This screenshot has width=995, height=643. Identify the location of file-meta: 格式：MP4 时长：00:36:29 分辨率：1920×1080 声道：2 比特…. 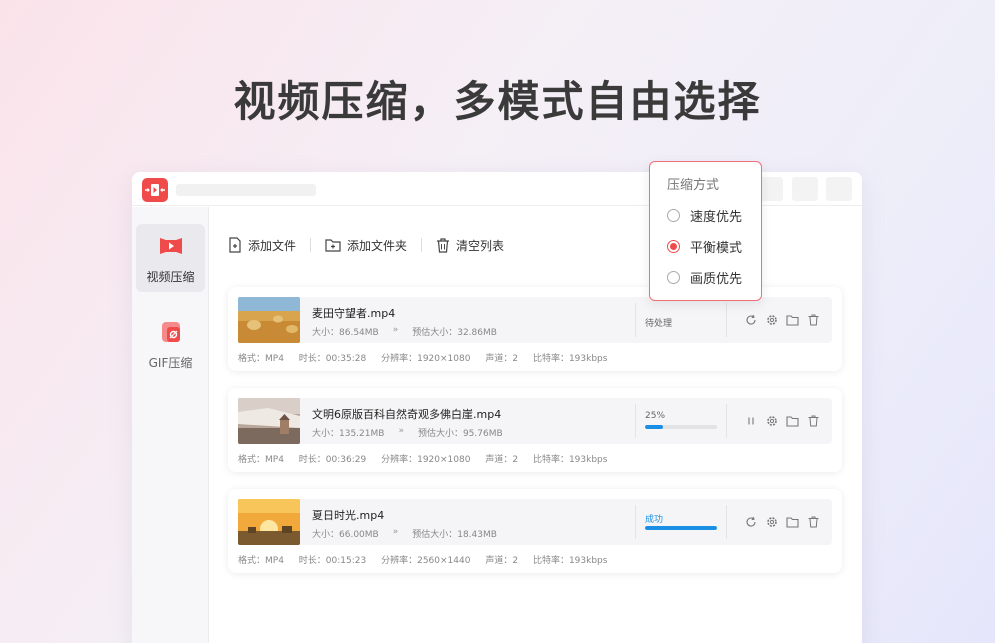
(428, 458).